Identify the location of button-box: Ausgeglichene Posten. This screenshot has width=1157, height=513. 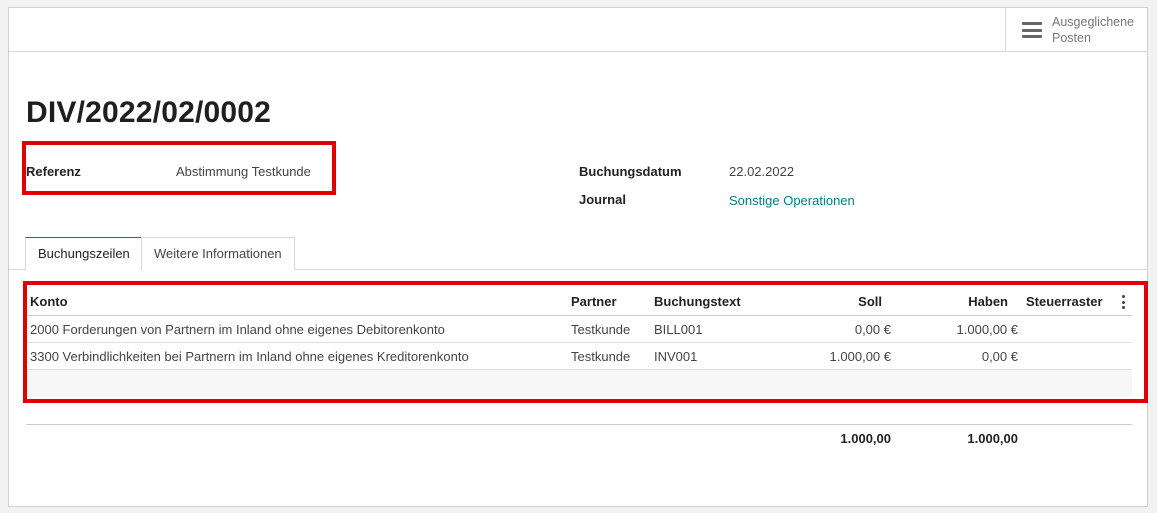
(578, 30).